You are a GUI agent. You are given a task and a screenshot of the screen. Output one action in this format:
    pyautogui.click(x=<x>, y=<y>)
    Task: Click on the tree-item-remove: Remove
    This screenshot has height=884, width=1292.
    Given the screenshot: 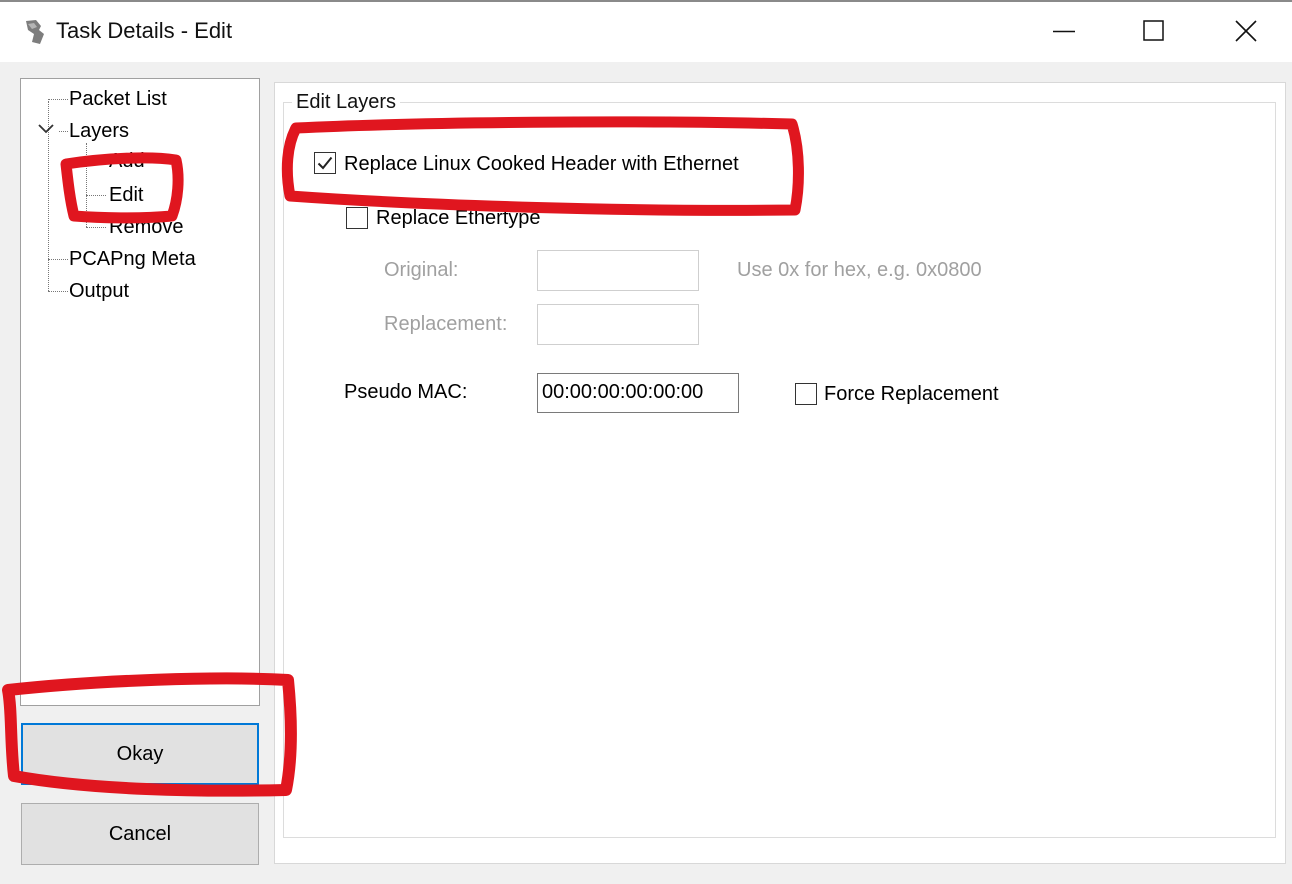 What is the action you would take?
    pyautogui.click(x=146, y=227)
    